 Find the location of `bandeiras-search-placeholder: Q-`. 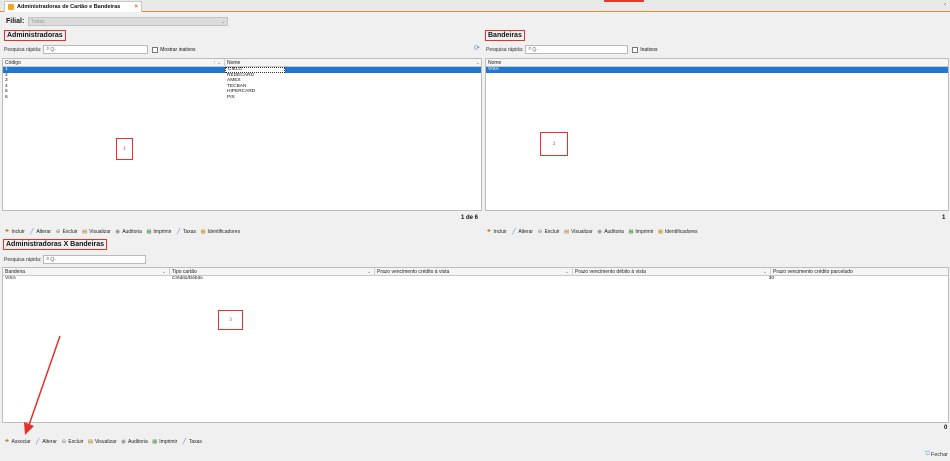

bandeiras-search-placeholder: Q- is located at coordinates (535, 49).